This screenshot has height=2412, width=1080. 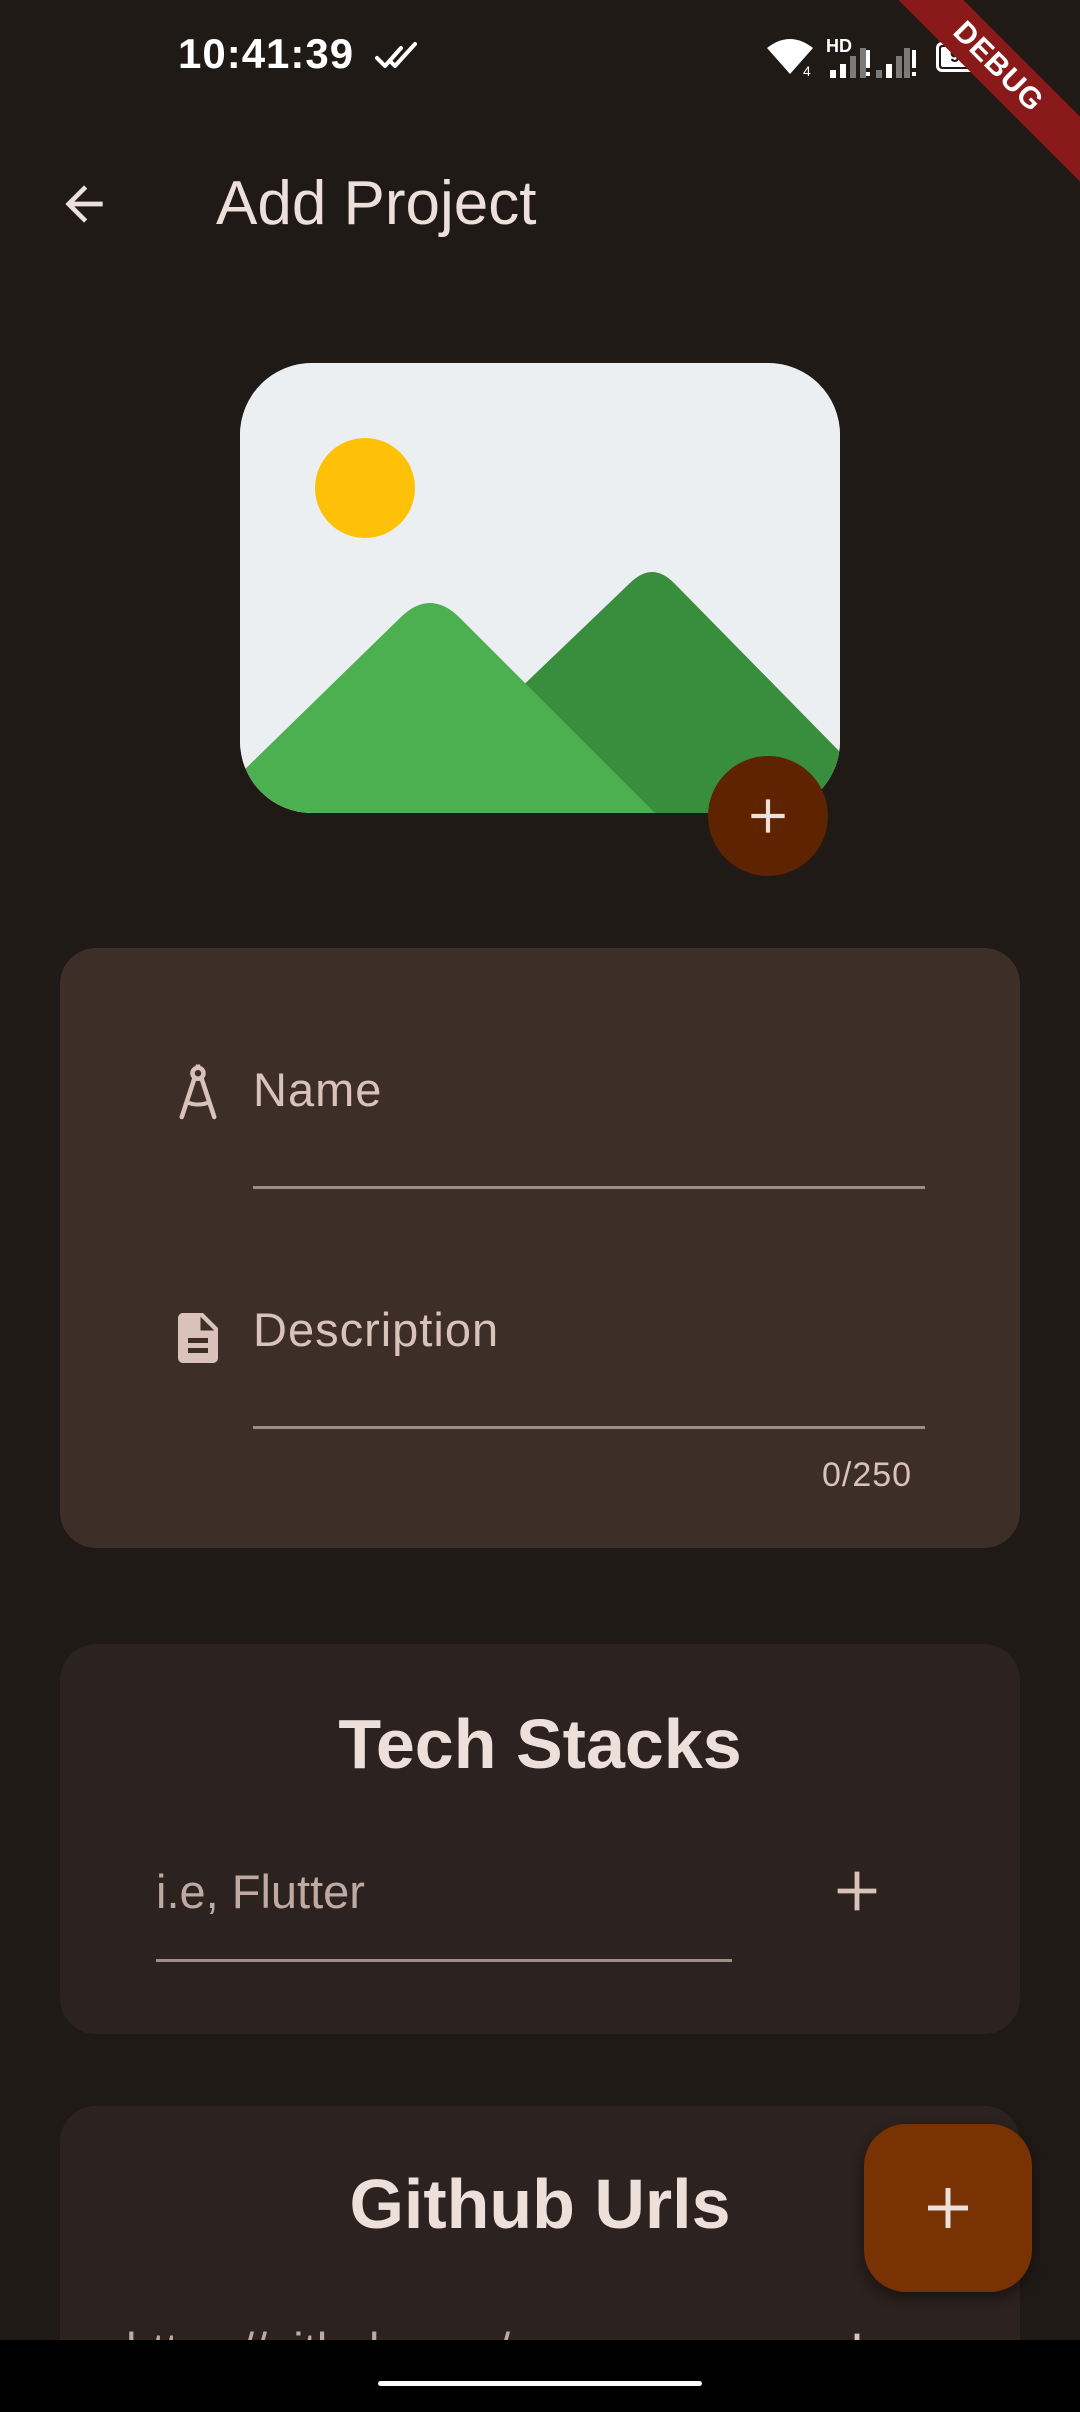 What do you see at coordinates (198, 1092) in the screenshot?
I see `compass-drafting-icon` at bounding box center [198, 1092].